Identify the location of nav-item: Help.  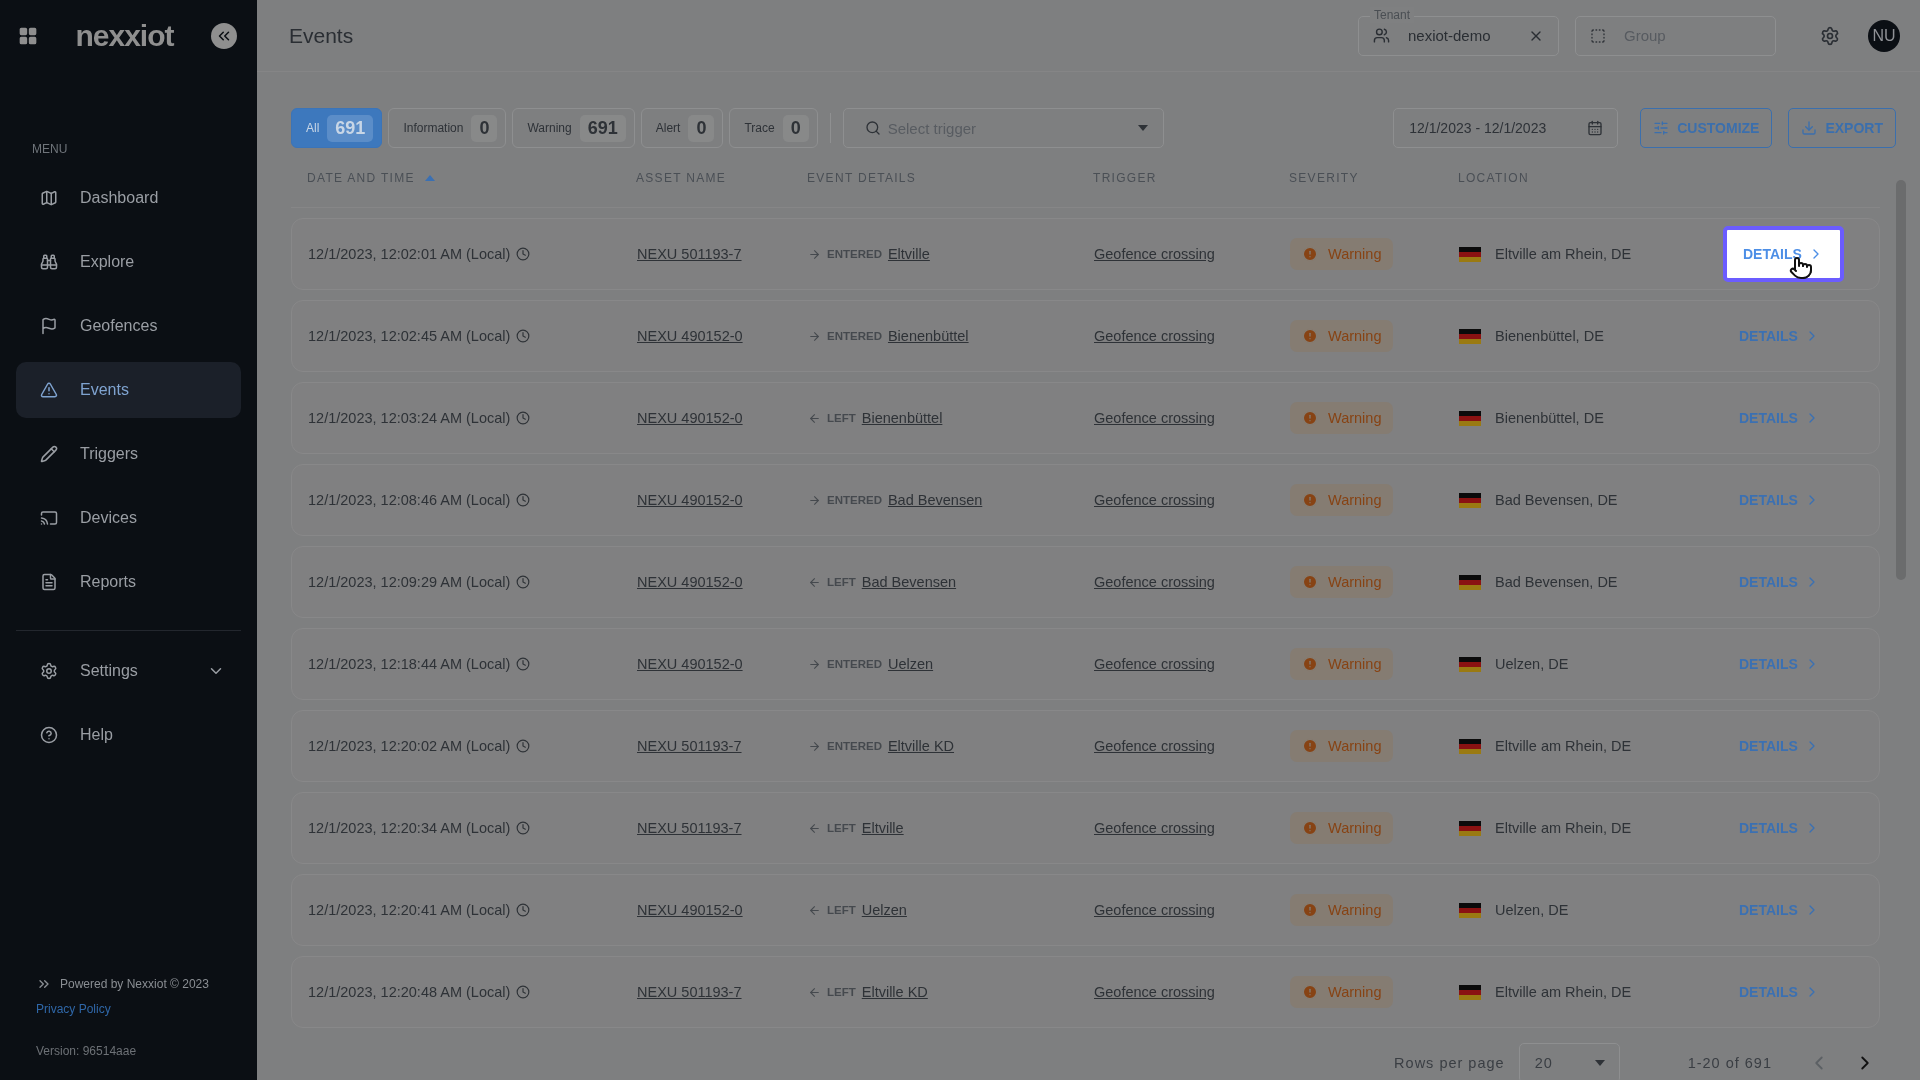
(128, 735).